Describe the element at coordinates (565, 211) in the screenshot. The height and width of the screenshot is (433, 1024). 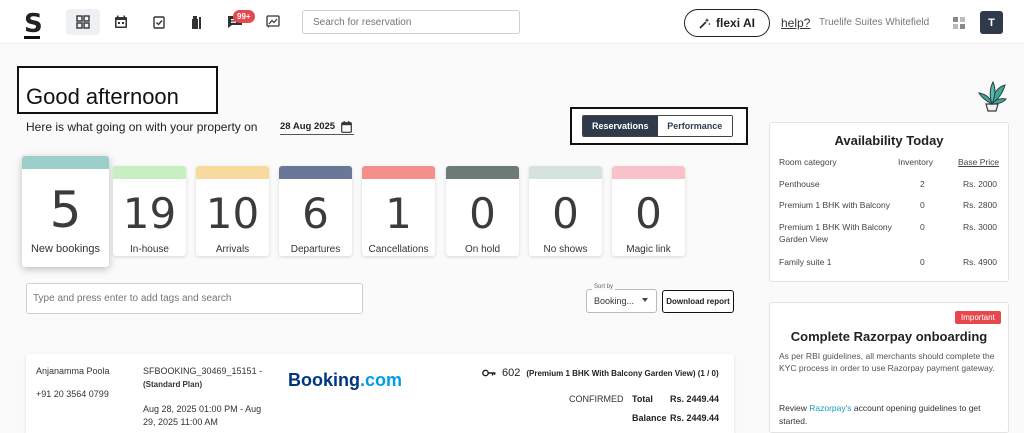
I see `stat-card-no-shows: 0 No shows` at that location.